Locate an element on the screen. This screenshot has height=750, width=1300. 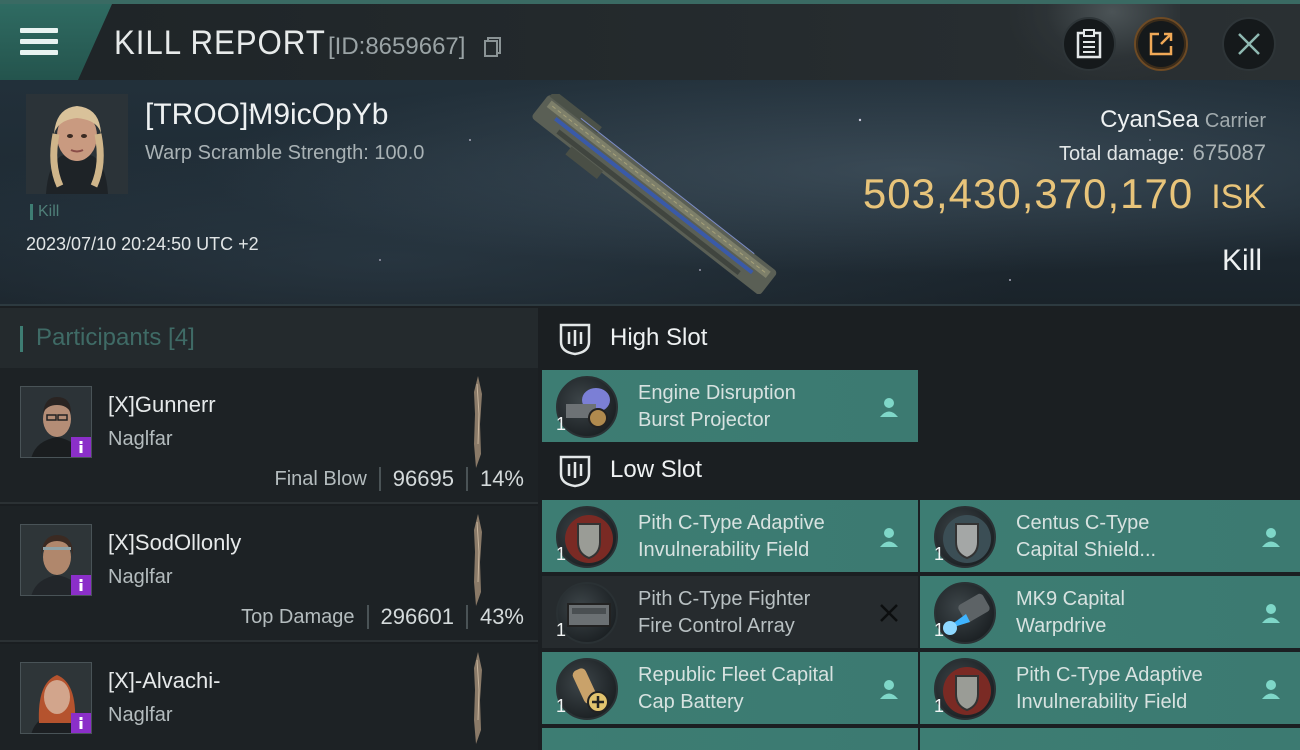
menu-button is located at coordinates (56, 42).